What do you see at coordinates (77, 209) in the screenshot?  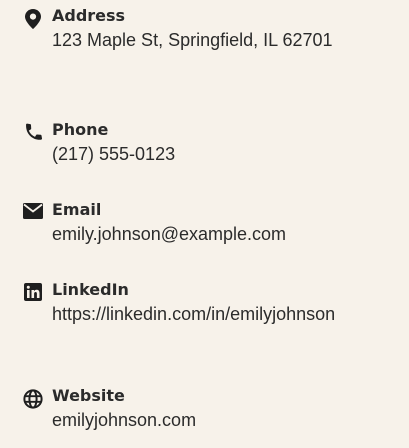 I see `email-label: Email` at bounding box center [77, 209].